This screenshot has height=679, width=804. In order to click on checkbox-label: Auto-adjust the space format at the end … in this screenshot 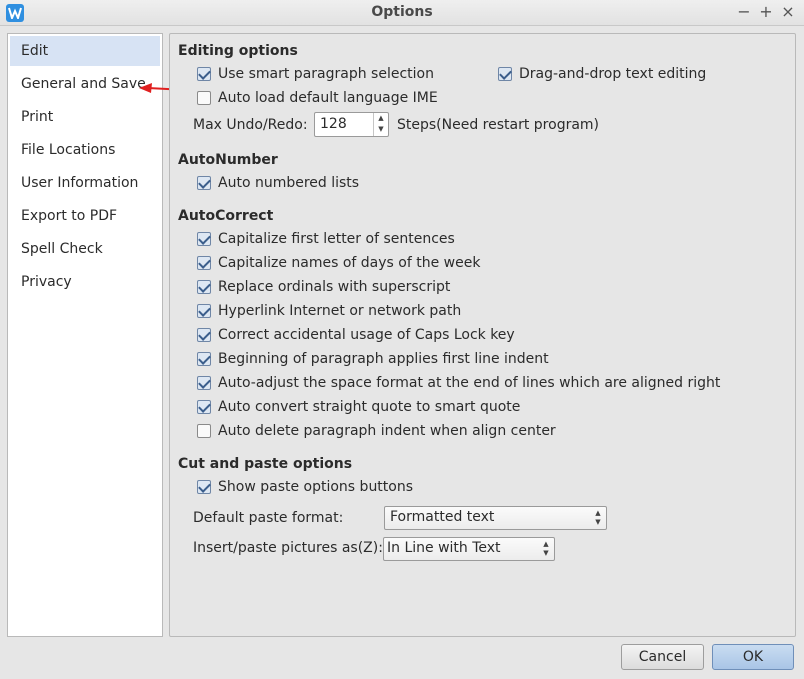, I will do `click(469, 383)`.